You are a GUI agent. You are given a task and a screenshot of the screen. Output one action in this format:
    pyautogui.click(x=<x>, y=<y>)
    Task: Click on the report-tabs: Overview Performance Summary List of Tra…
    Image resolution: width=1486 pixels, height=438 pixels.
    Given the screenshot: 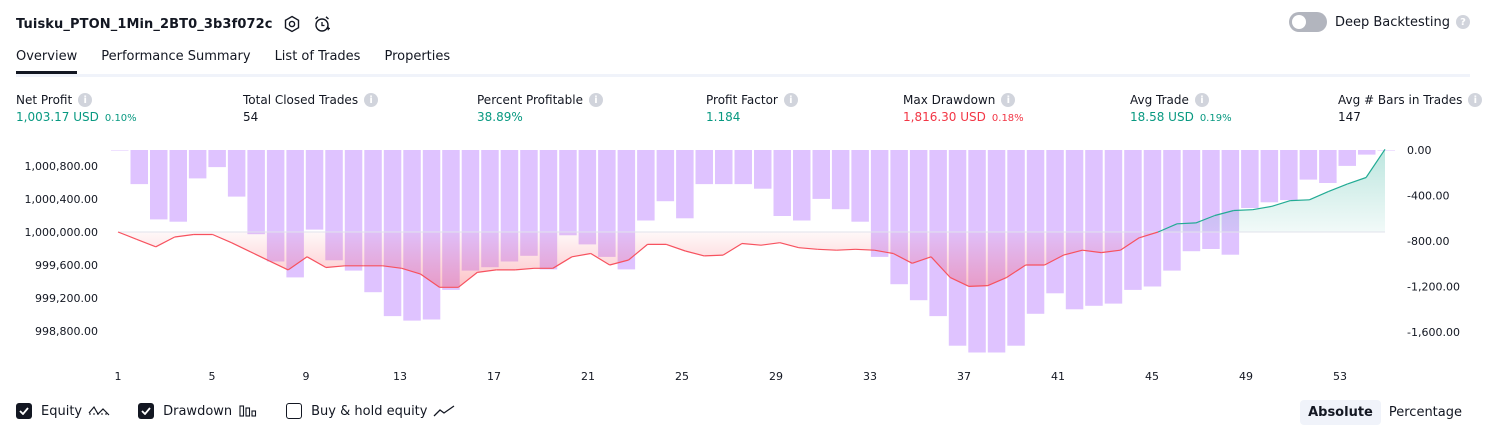 What is the action you would take?
    pyautogui.click(x=743, y=60)
    